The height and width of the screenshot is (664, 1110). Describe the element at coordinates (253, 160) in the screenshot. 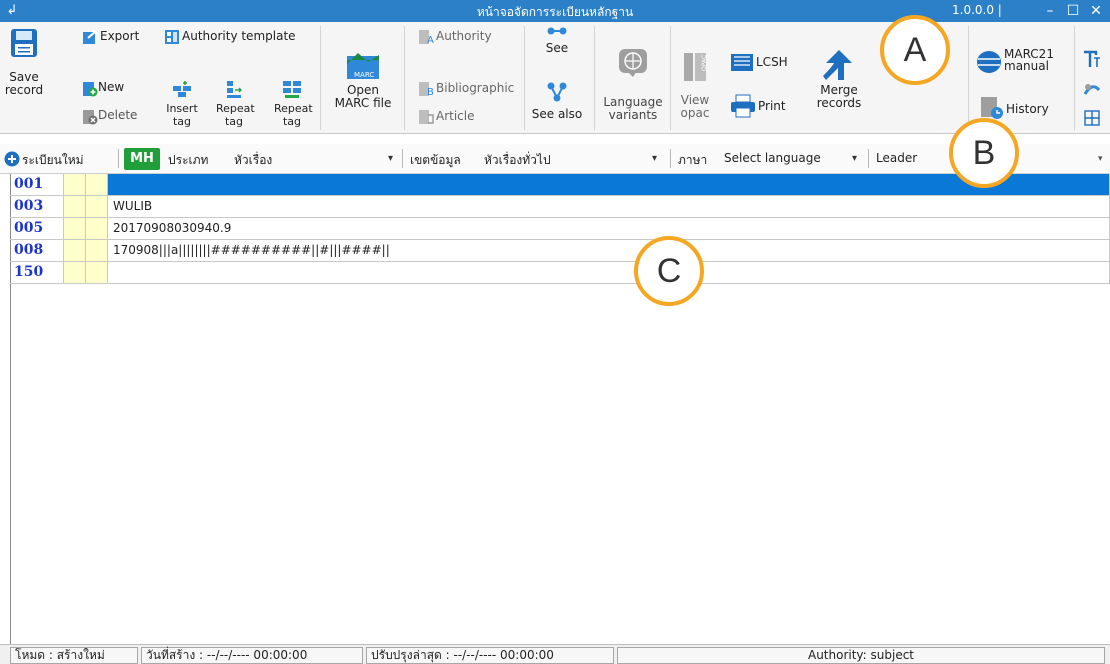

I see `type-value: หัวเรื่อง` at that location.